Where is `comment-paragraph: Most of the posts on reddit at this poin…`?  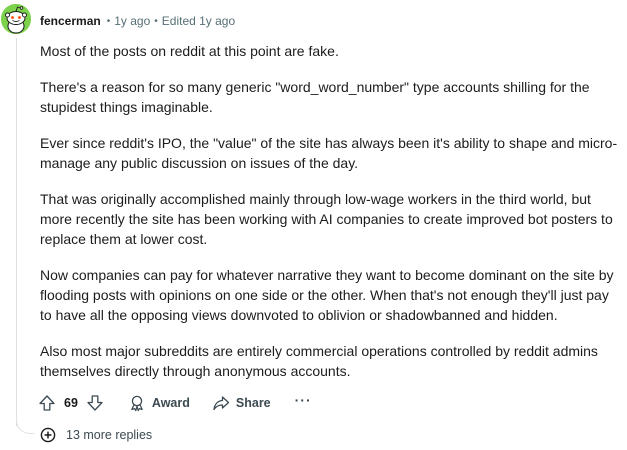
comment-paragraph: Most of the posts on reddit at this poin… is located at coordinates (189, 51).